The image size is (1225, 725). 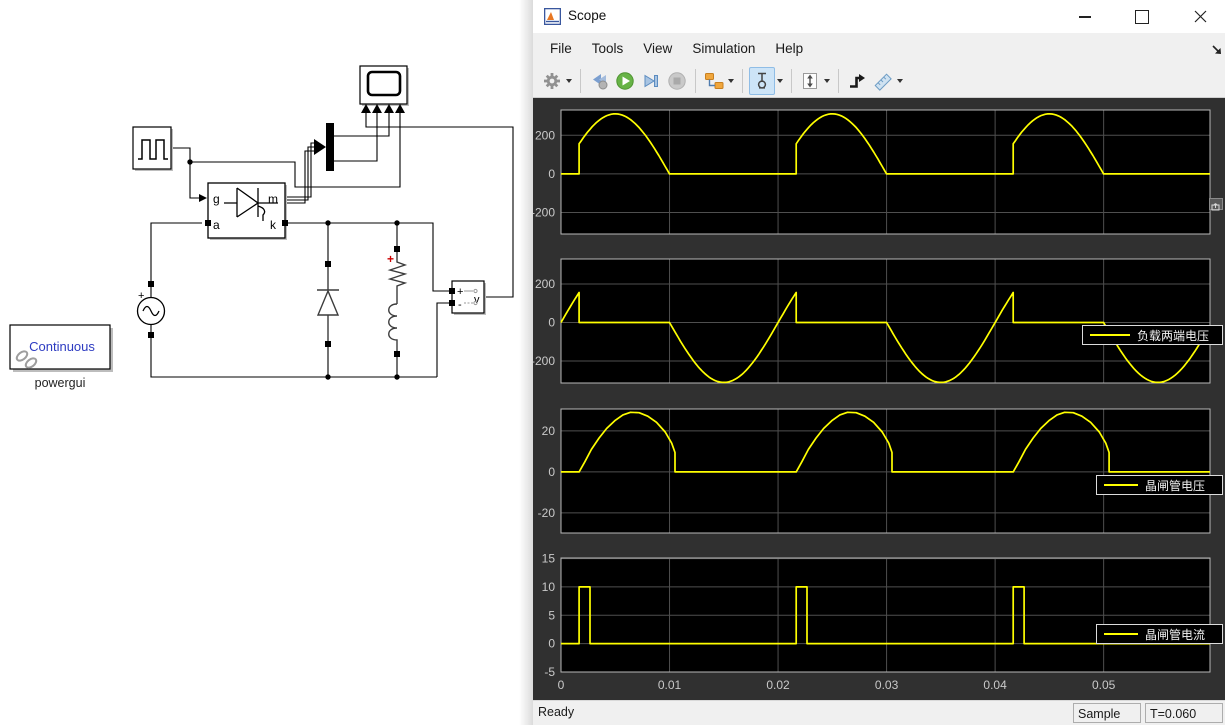 I want to click on diode-bottom-port, so click(x=328, y=344).